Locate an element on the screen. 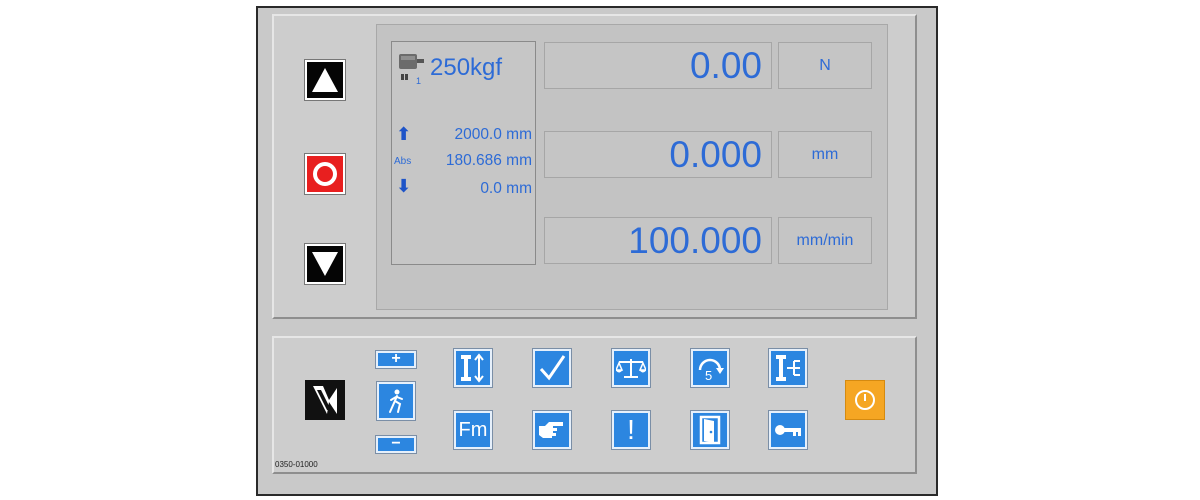  speed-readout: 100.000 is located at coordinates (658, 240).